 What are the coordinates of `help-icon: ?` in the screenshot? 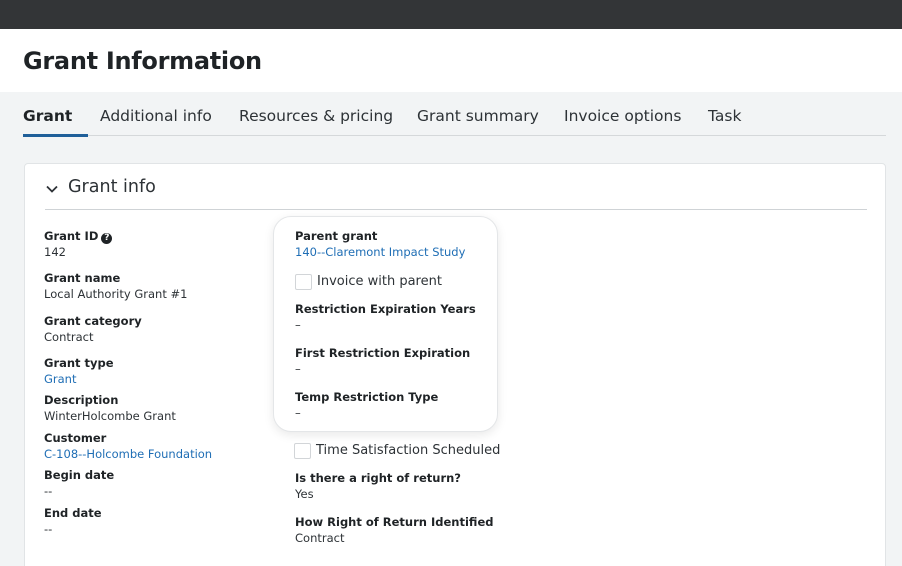 It's located at (107, 238).